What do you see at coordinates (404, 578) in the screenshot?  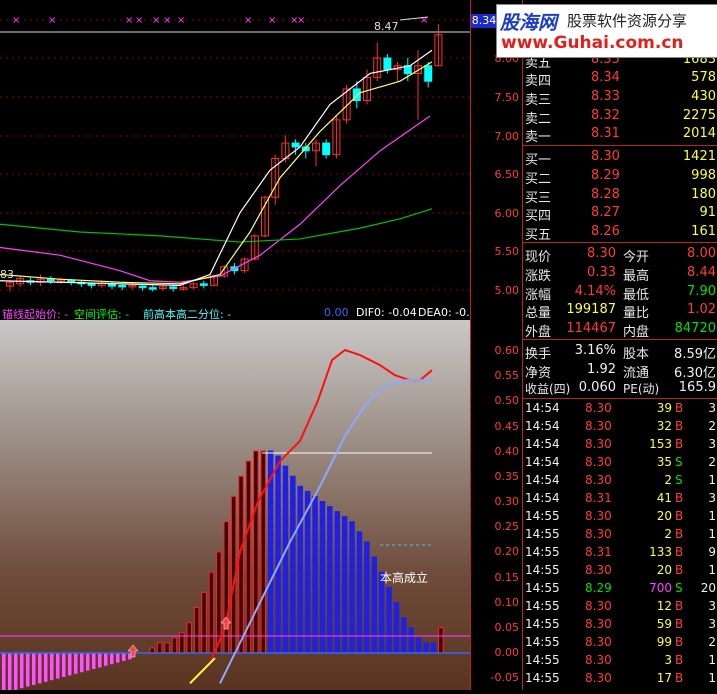 I see `indicator-annotation: 本高成立` at bounding box center [404, 578].